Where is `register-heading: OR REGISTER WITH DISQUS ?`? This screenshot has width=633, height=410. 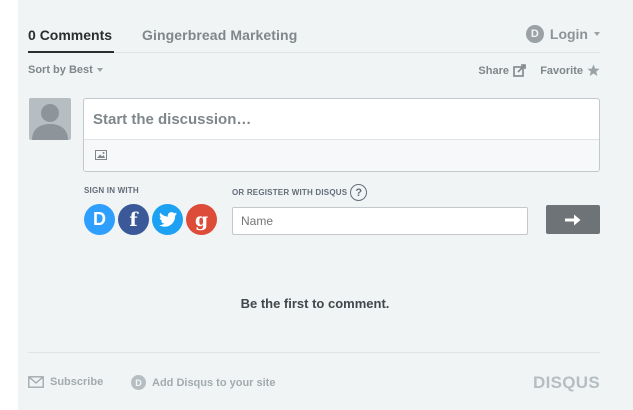 register-heading: OR REGISTER WITH DISQUS ? is located at coordinates (300, 192).